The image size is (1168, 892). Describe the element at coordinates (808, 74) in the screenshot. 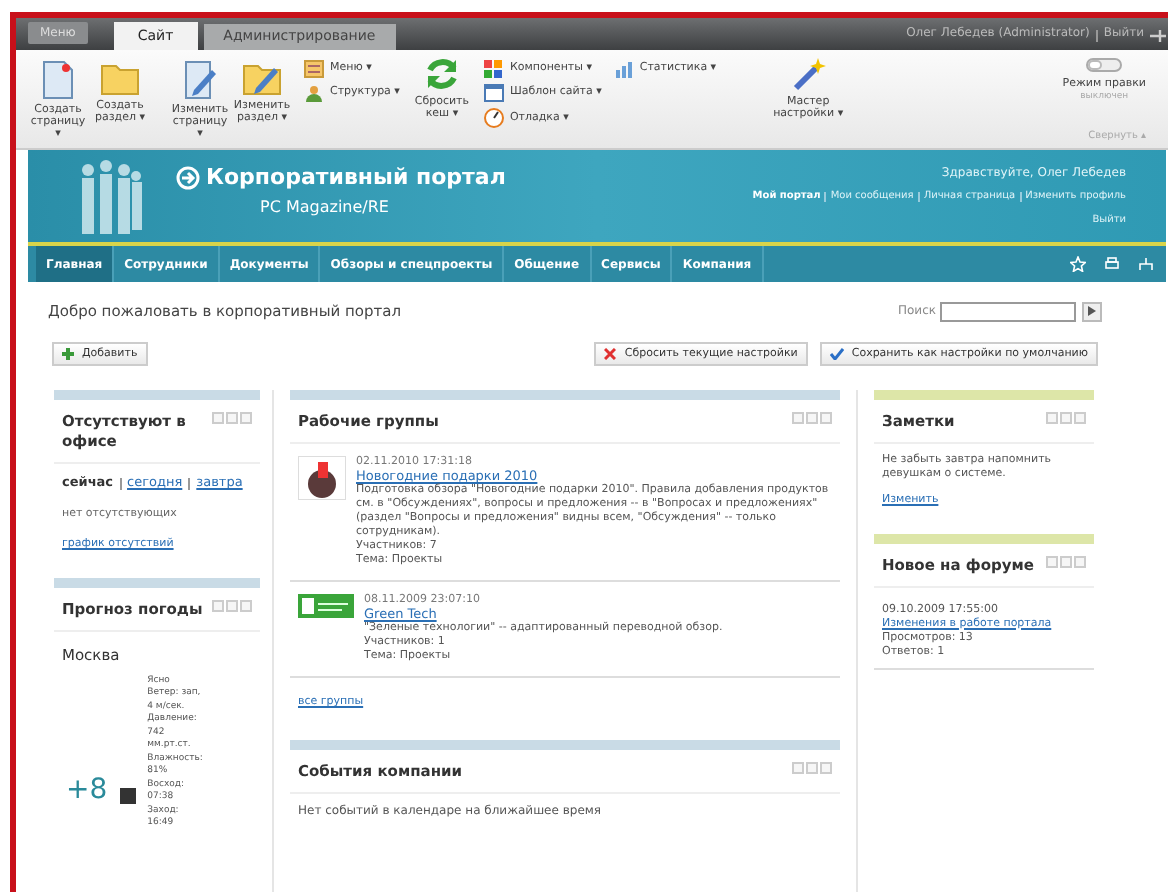

I see `magic-wand-icon` at that location.